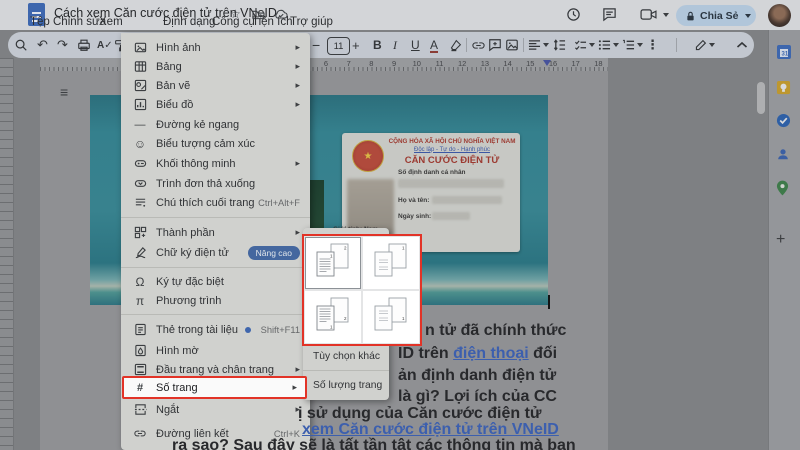 The height and width of the screenshot is (450, 800). What do you see at coordinates (189, 22) in the screenshot?
I see `menu-format: Định dạng` at bounding box center [189, 22].